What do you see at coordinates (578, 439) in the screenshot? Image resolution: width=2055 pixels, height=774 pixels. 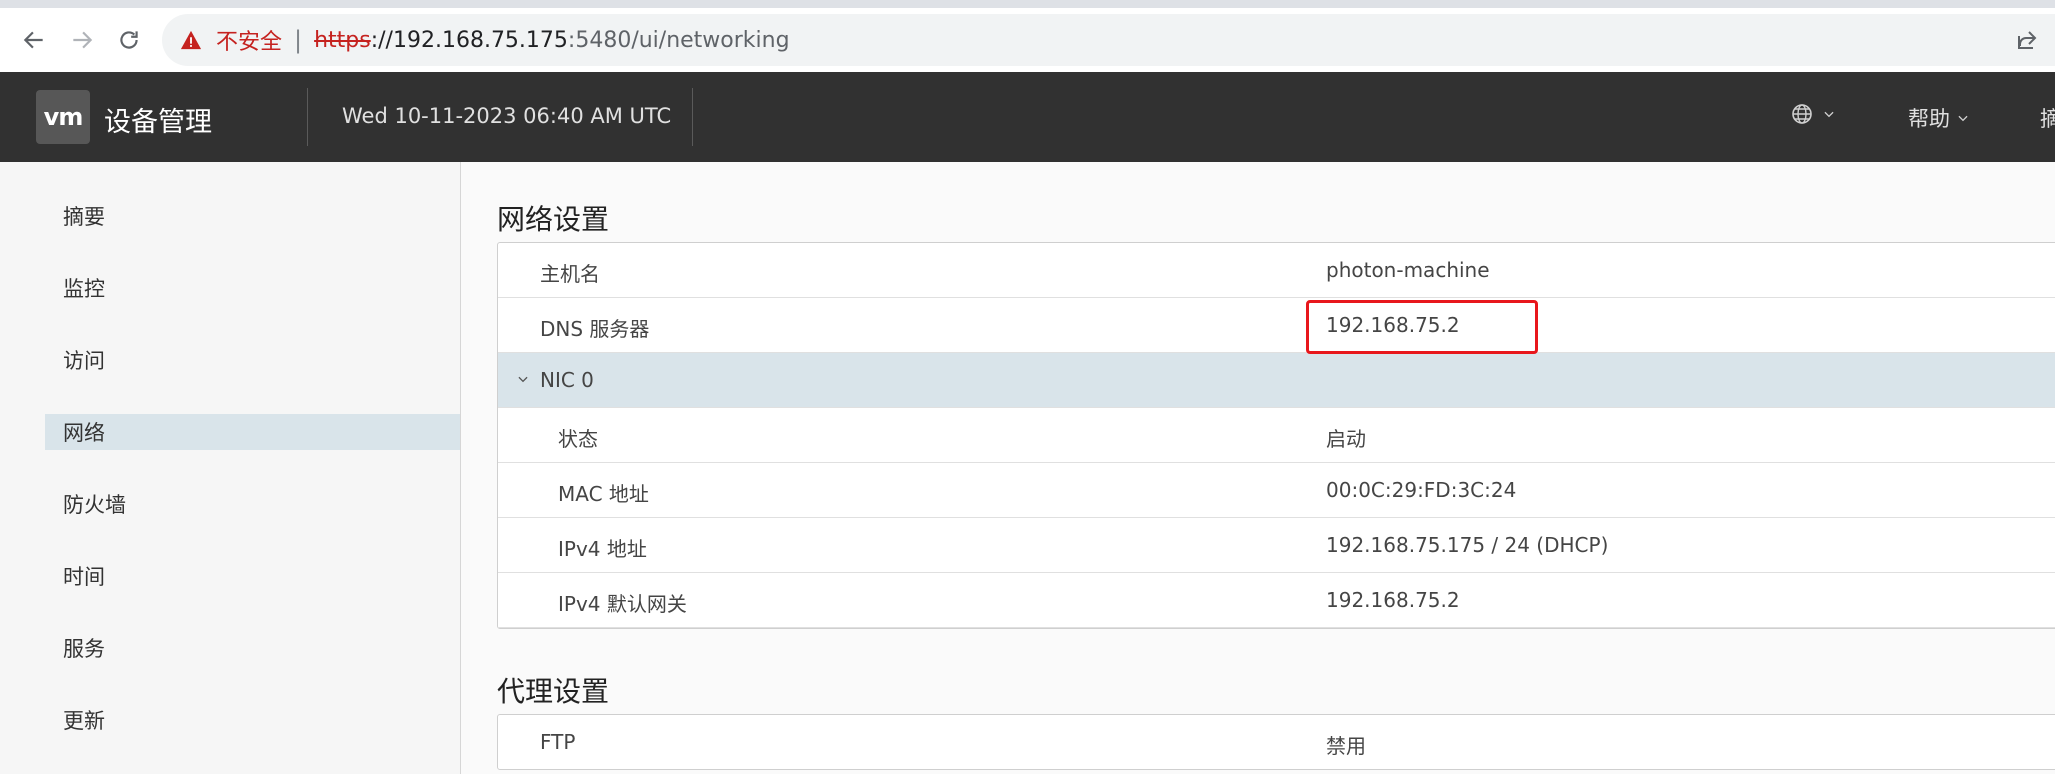 I see `status-label: 状态` at bounding box center [578, 439].